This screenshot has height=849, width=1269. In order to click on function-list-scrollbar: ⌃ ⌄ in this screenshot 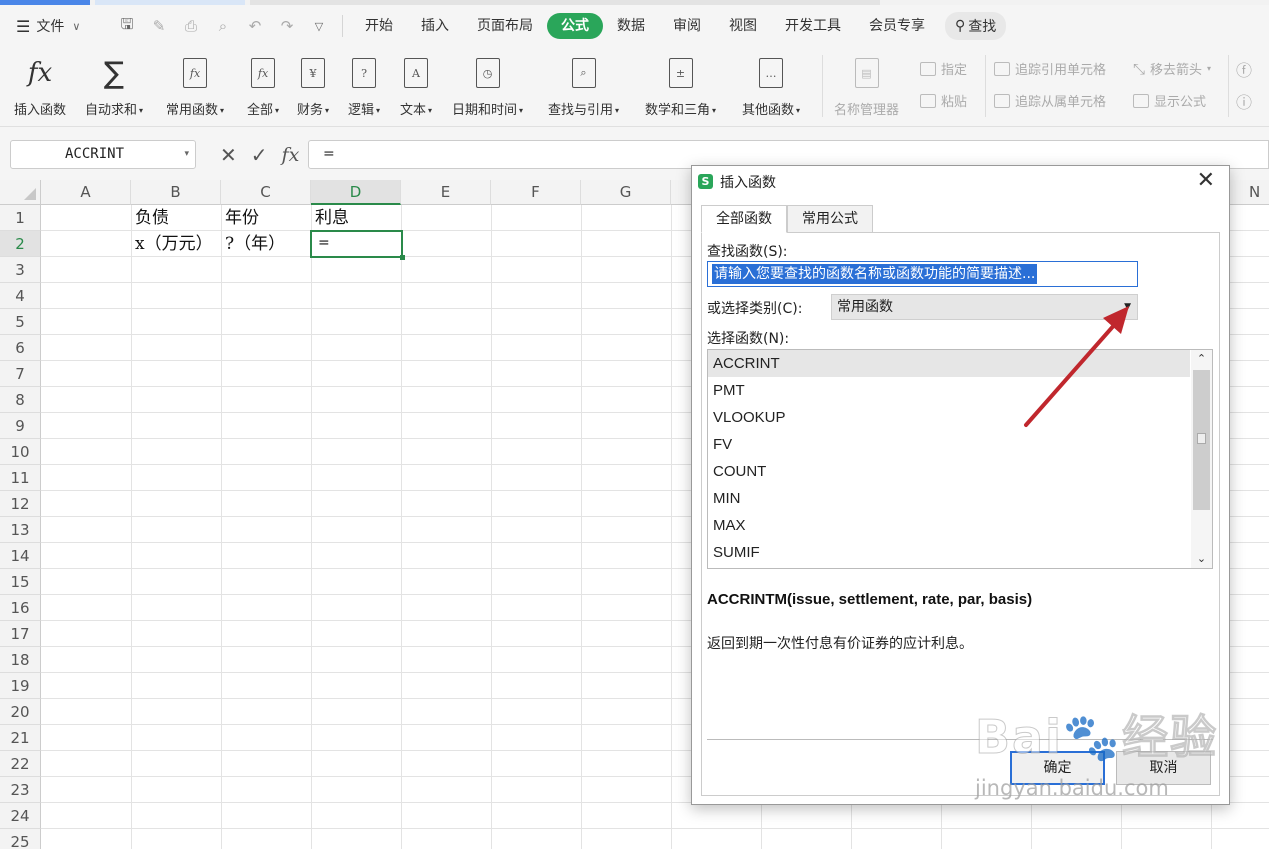, I will do `click(1201, 459)`.